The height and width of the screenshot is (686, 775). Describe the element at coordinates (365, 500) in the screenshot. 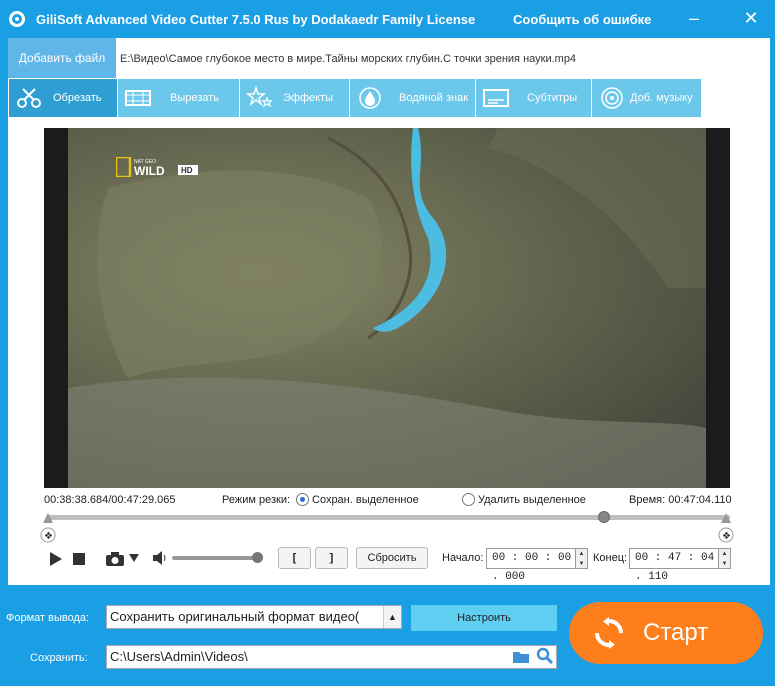

I see `keep-selected-label: Сохран. выделенное` at that location.